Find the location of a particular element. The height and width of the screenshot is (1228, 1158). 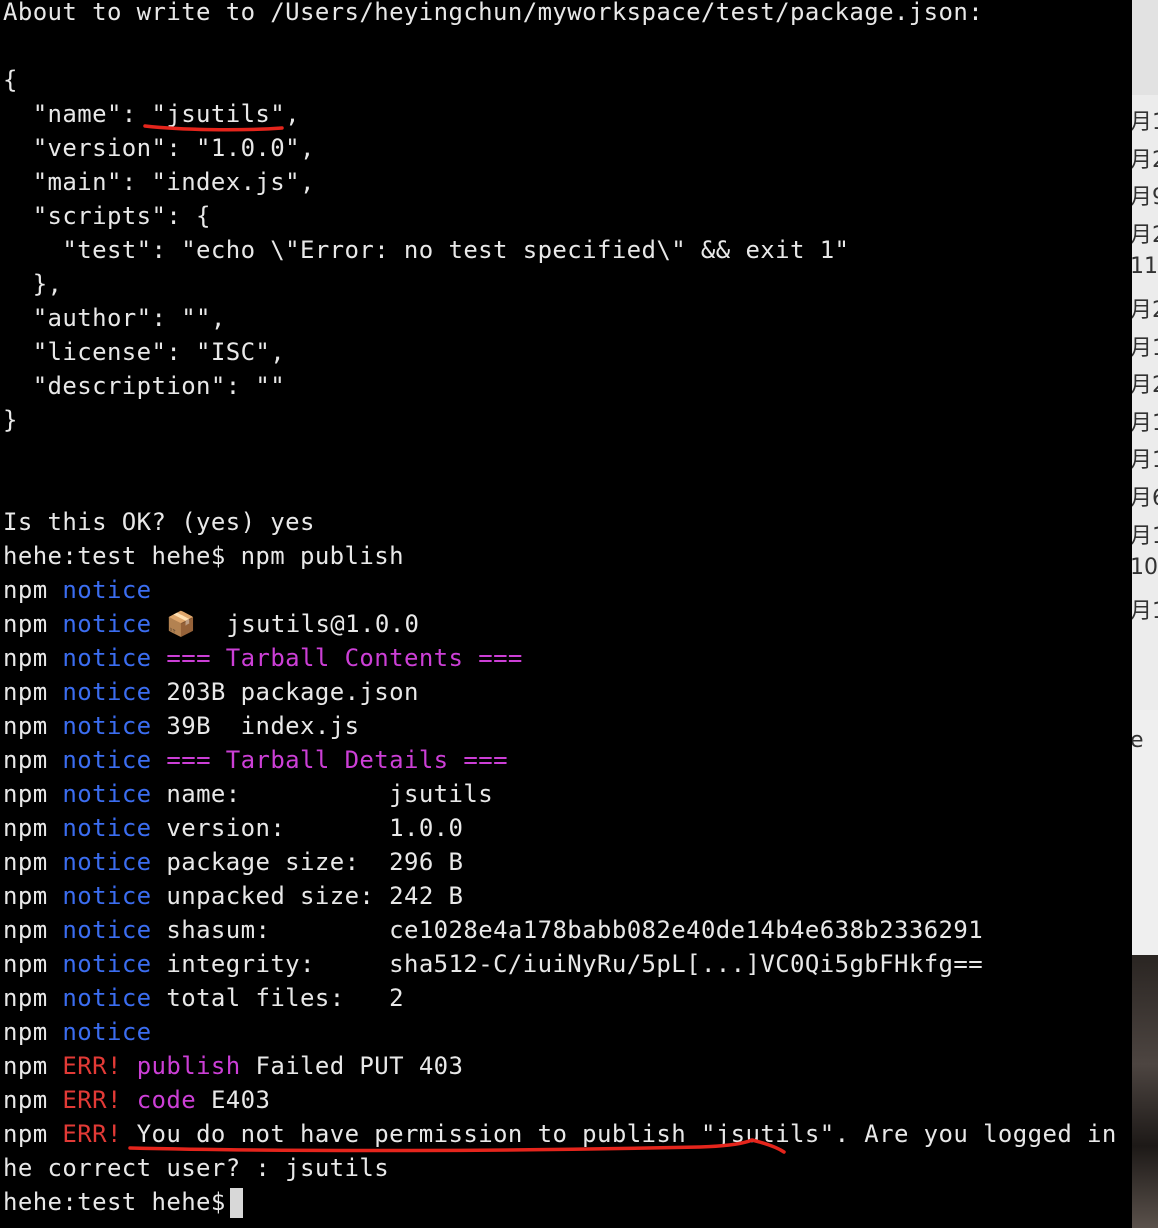

npm-notice-line: npm notice package size: 296 B is located at coordinates (233, 862).